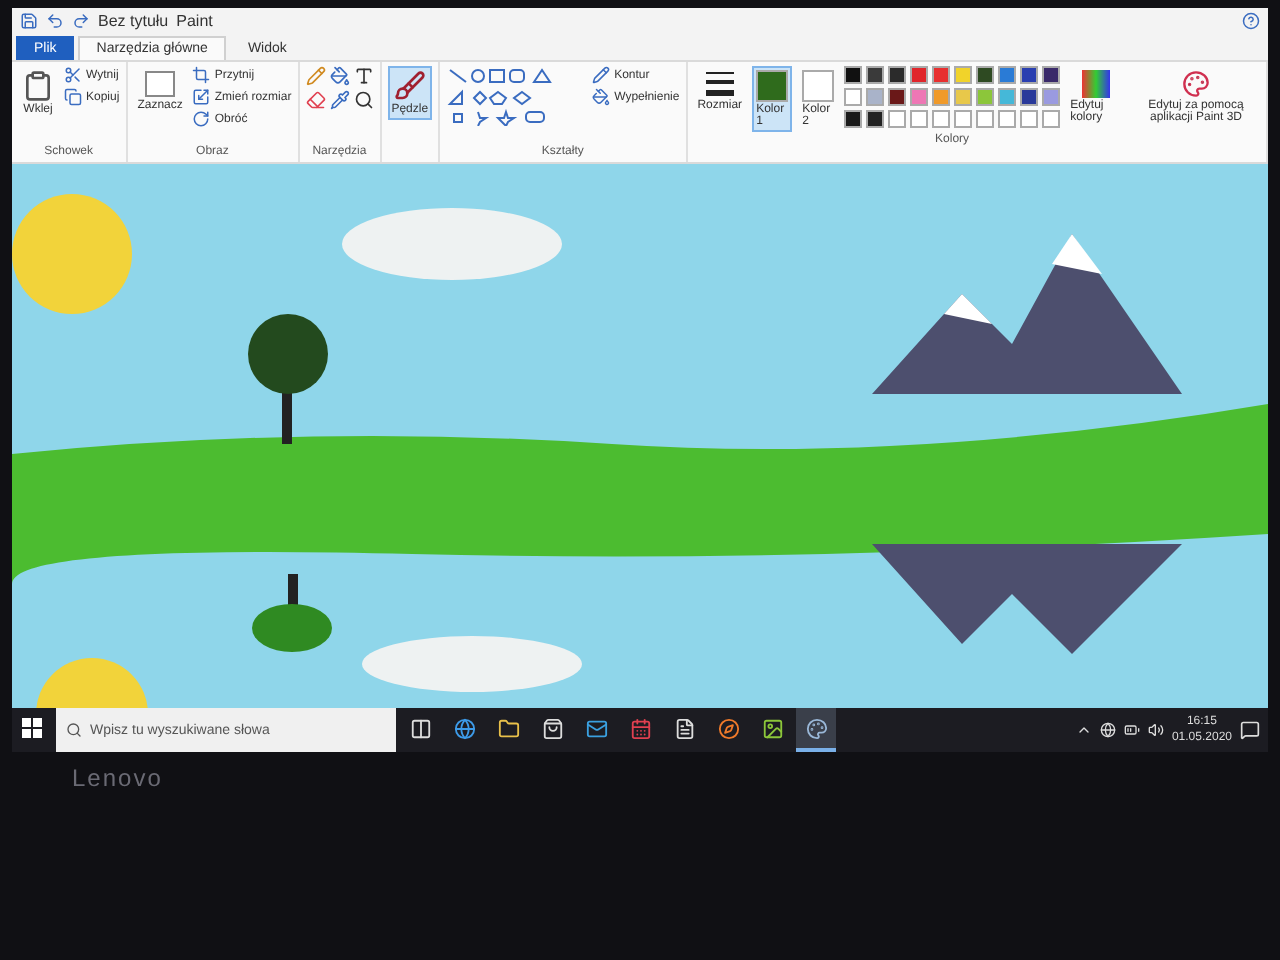  What do you see at coordinates (772, 728) in the screenshot?
I see `picture-icon` at bounding box center [772, 728].